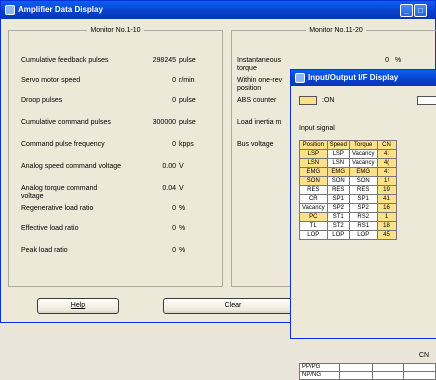  Describe the element at coordinates (151, 60) in the screenshot. I see `monitor-value: 298245` at that location.